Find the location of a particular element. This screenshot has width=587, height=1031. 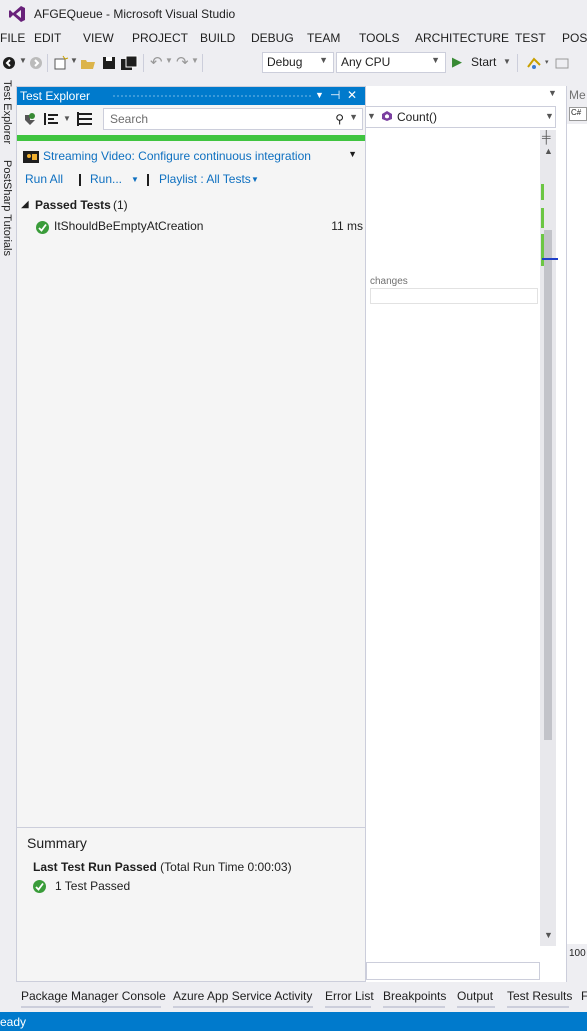

editor-tab-dropdown-icon: ▼ is located at coordinates (552, 93).